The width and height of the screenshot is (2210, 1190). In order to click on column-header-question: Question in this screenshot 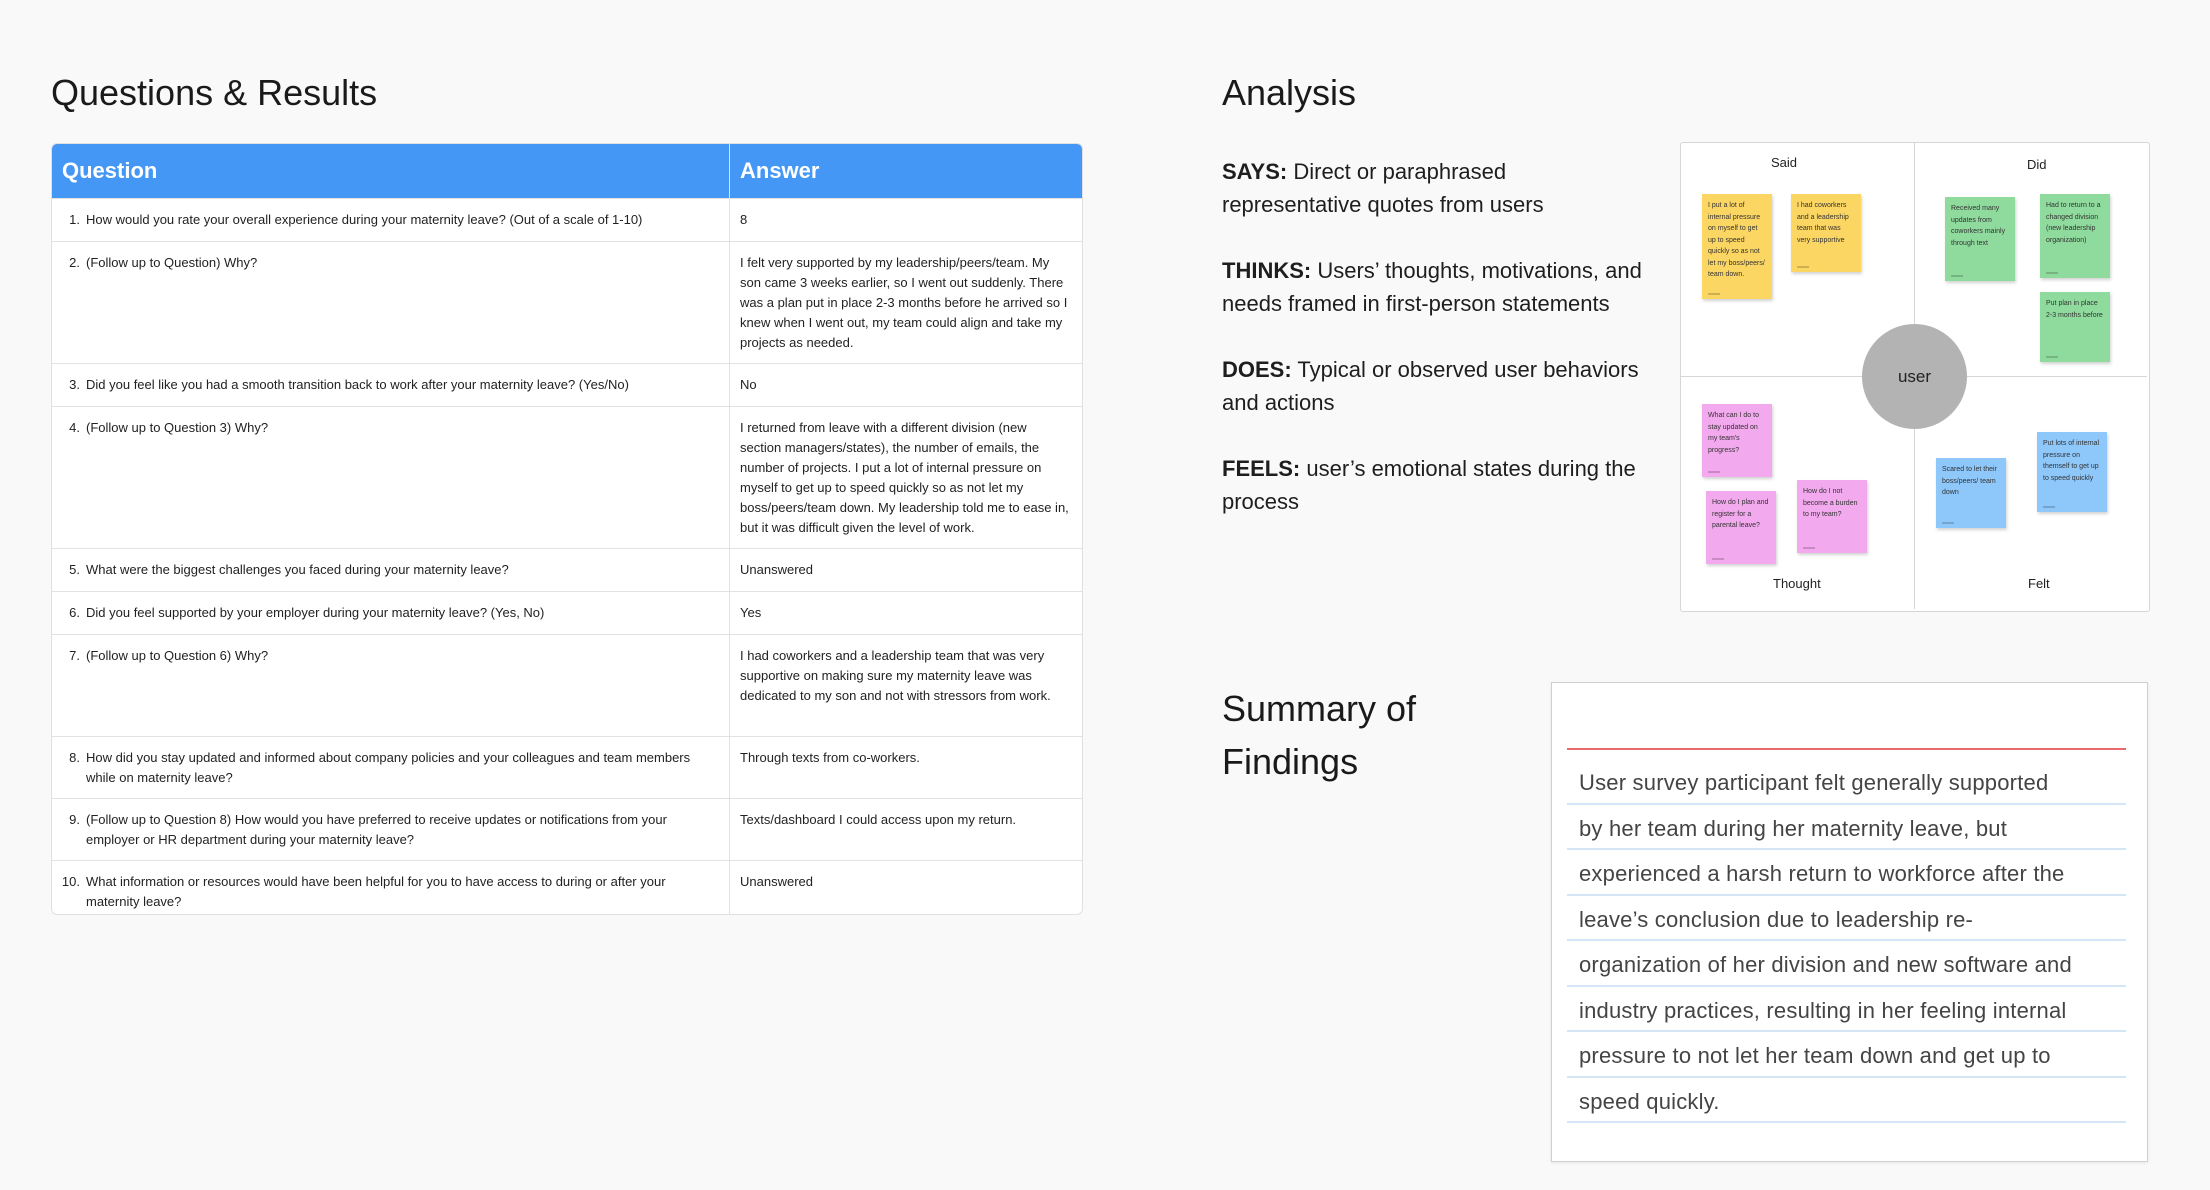, I will do `click(391, 171)`.